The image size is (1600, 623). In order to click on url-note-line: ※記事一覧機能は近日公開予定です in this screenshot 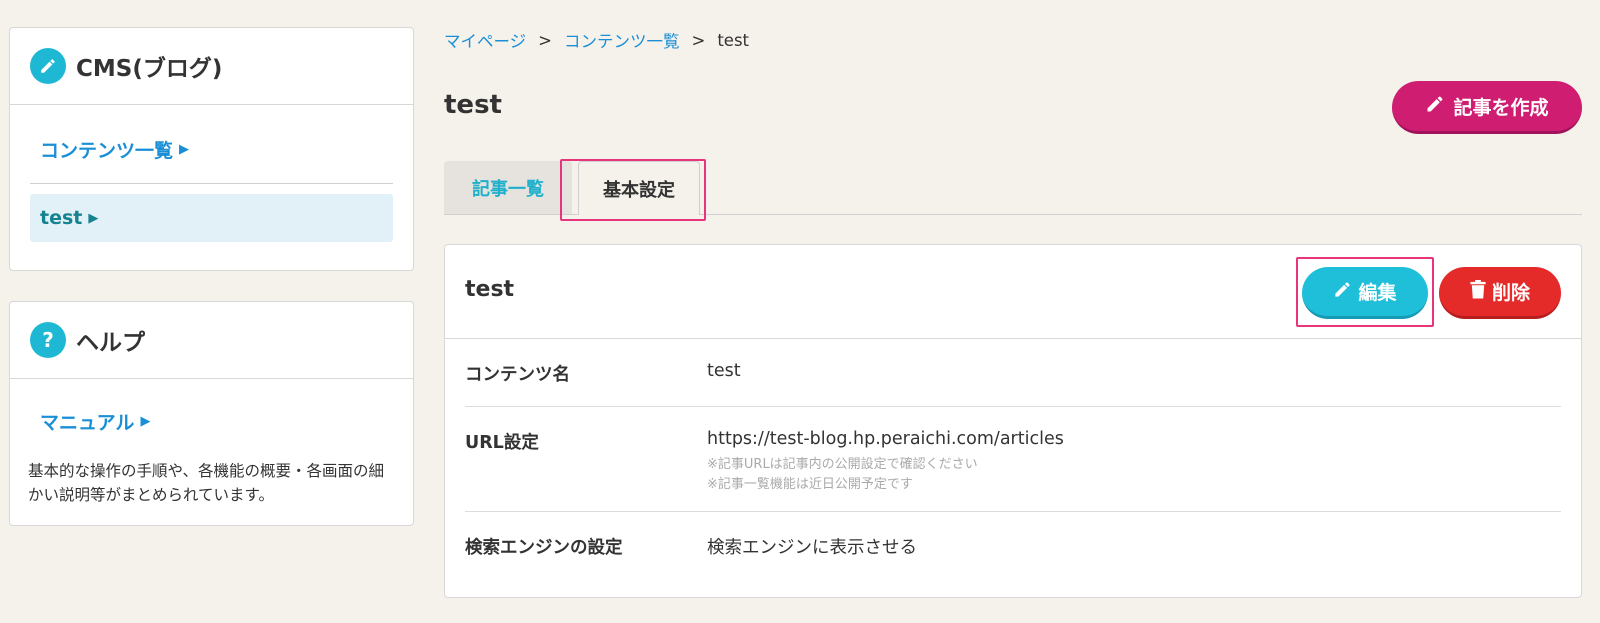, I will do `click(810, 484)`.